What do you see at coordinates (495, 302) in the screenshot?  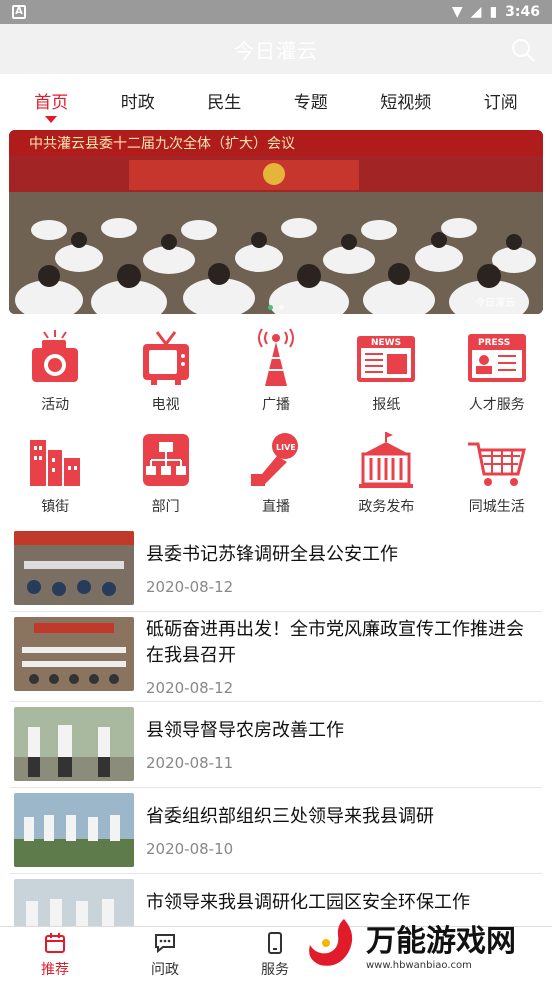 I see `banner-source: 今日灌云` at bounding box center [495, 302].